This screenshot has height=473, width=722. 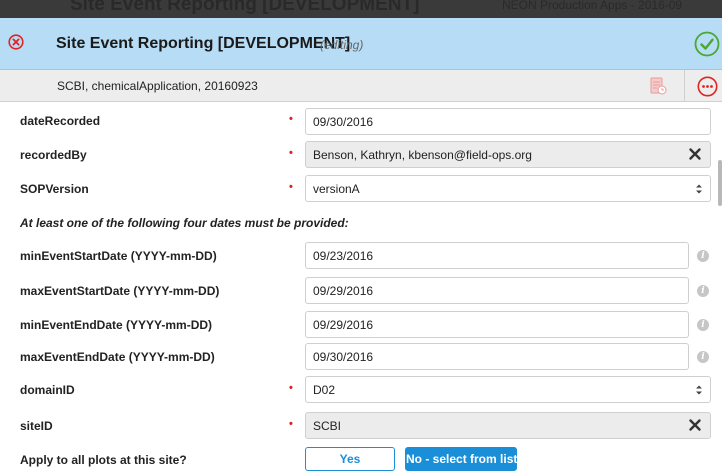 I want to click on maxEventEndDate-input: 09/30/2016, so click(x=497, y=356).